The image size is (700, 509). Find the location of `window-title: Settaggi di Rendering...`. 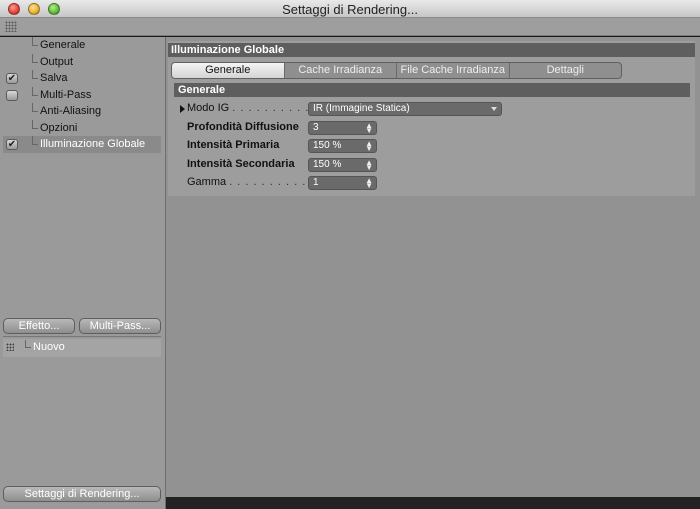

window-title: Settaggi di Rendering... is located at coordinates (350, 9).